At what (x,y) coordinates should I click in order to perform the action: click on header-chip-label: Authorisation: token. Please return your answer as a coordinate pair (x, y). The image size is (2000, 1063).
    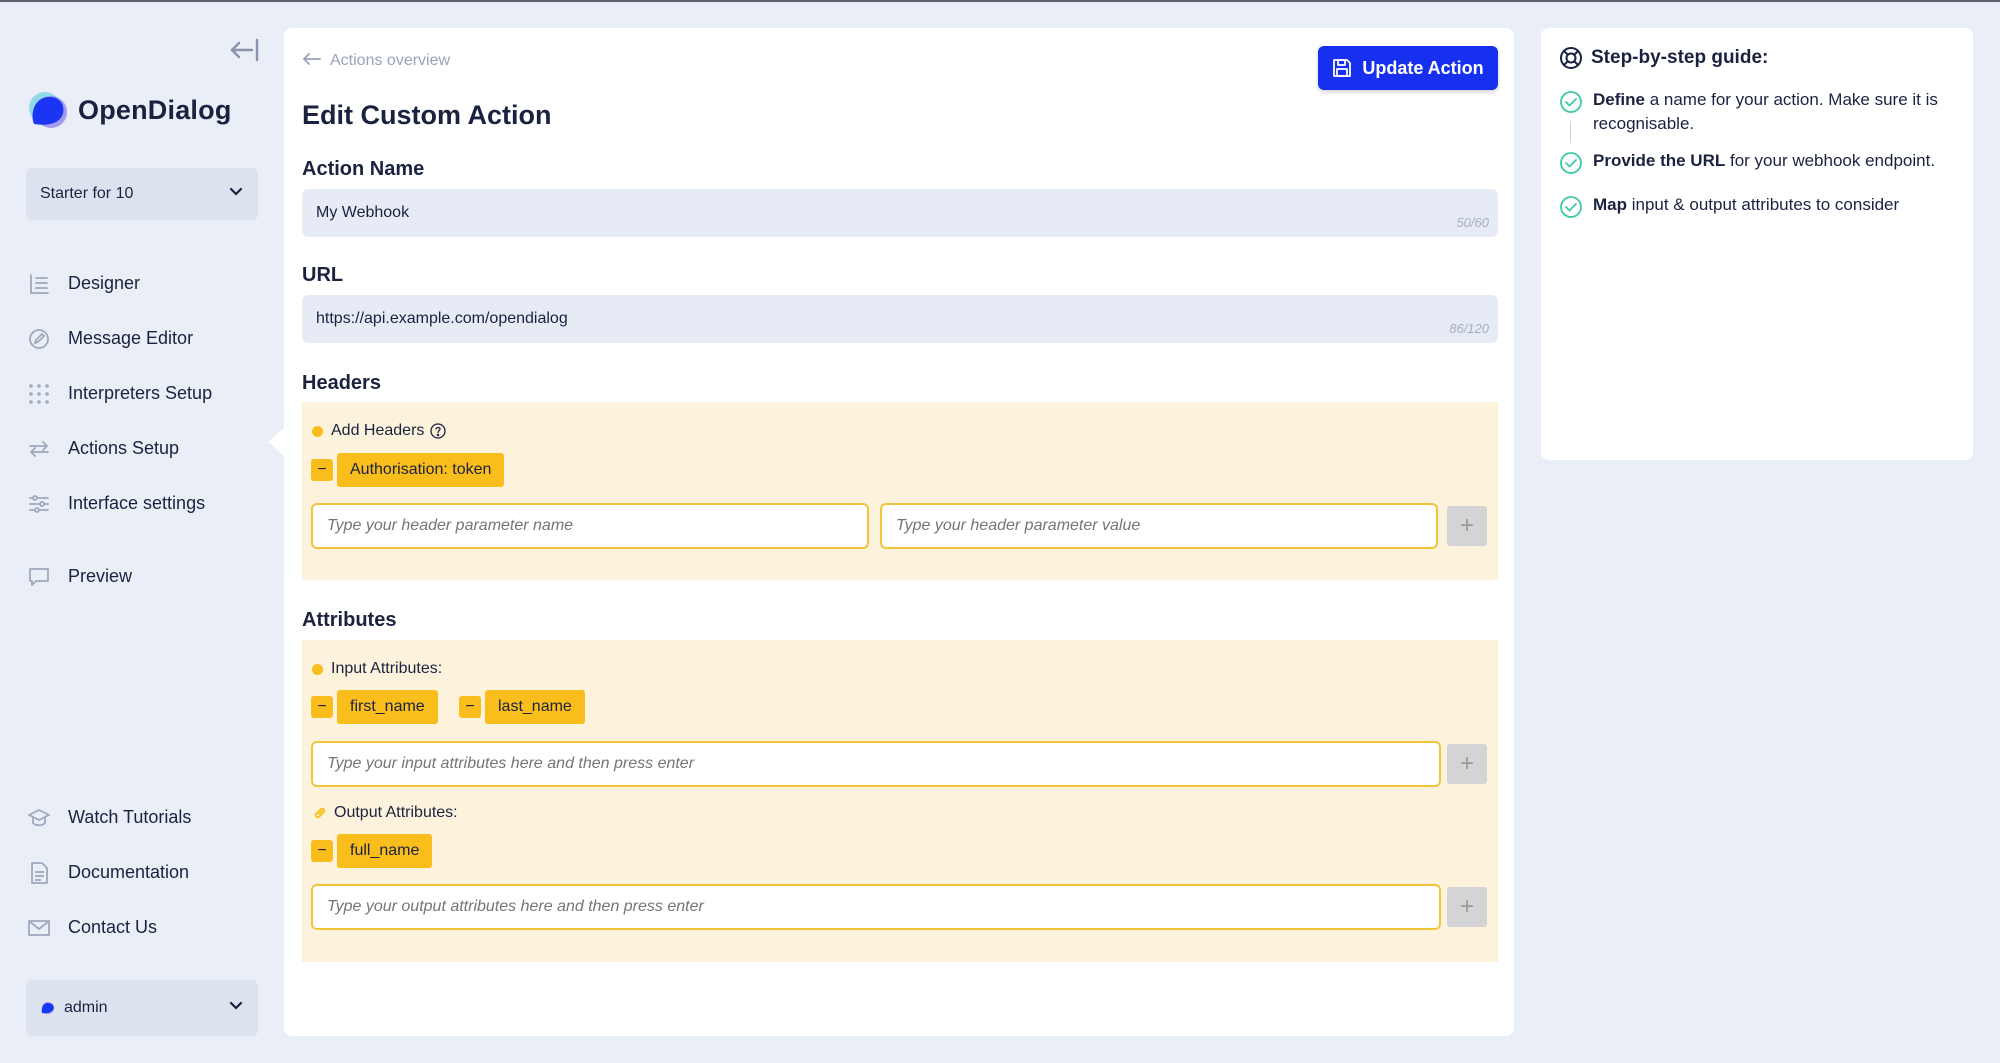
    Looking at the image, I should click on (421, 470).